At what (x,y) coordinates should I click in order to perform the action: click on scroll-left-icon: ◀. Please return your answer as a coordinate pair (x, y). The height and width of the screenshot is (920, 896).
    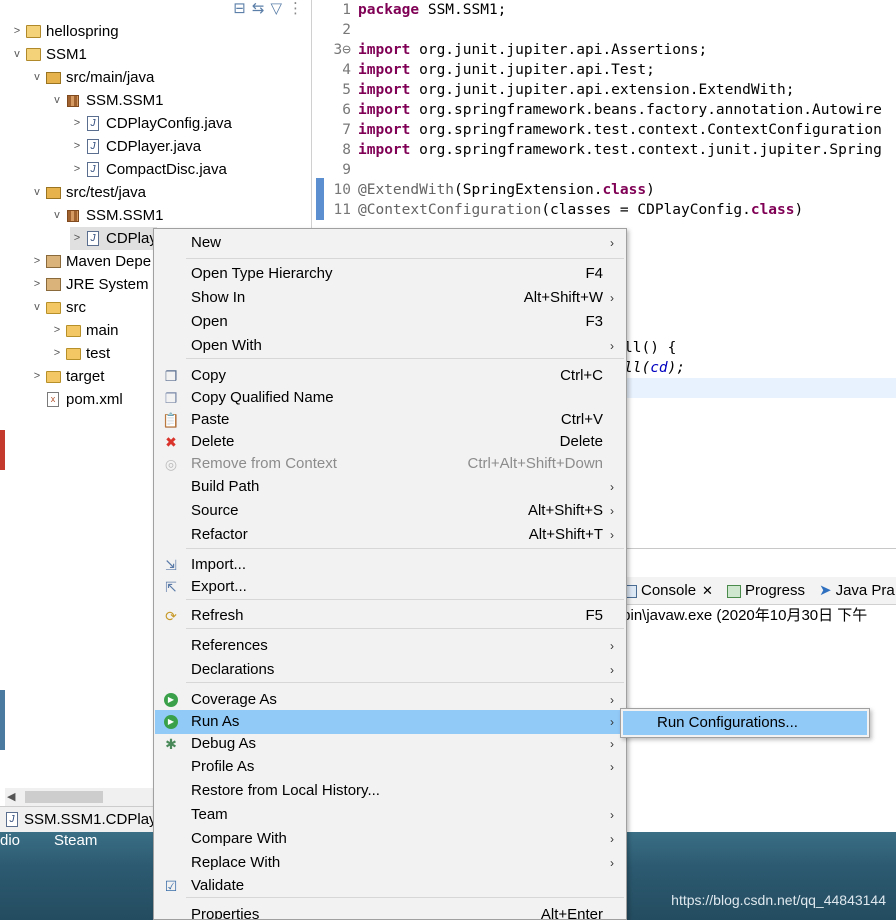
    Looking at the image, I should click on (11, 797).